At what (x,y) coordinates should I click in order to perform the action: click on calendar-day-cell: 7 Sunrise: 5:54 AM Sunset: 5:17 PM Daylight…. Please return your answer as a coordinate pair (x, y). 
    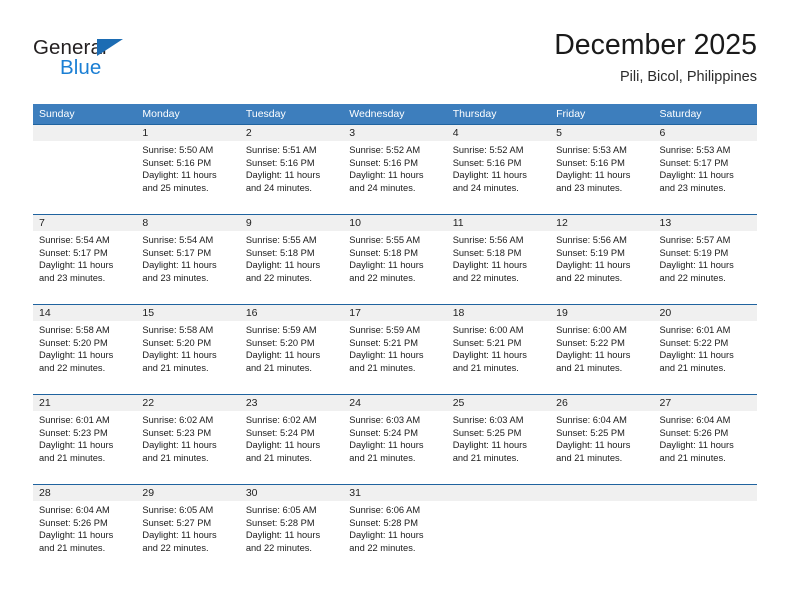
    Looking at the image, I should click on (85, 259).